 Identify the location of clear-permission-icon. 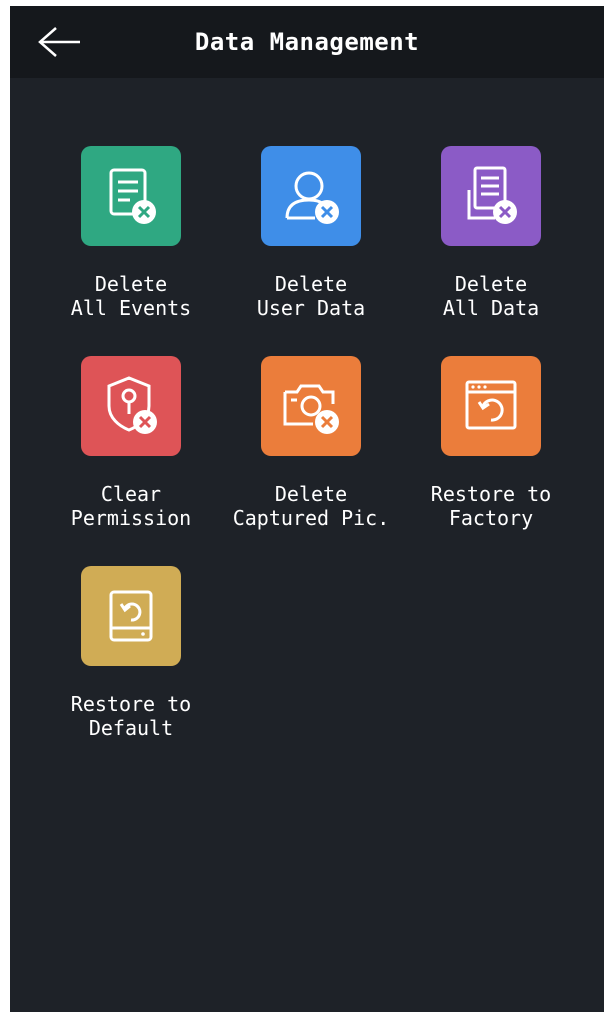
(131, 406).